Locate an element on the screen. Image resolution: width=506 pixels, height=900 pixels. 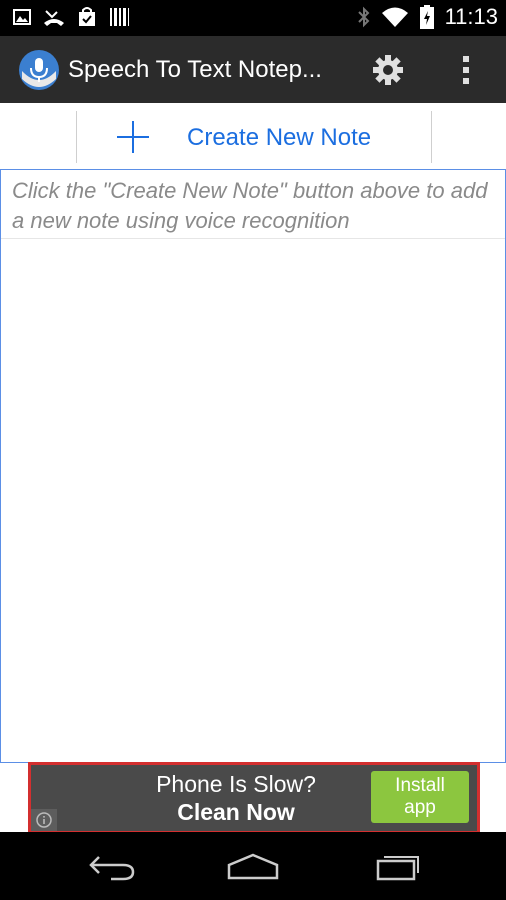
home-icon is located at coordinates (253, 866).